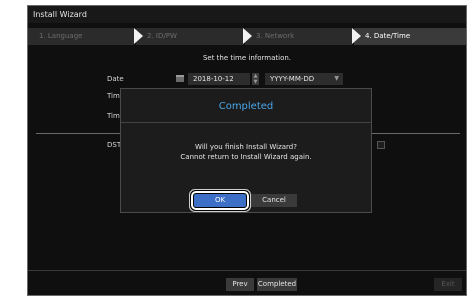 This screenshot has width=469, height=298. I want to click on time-label: Tim, so click(113, 96).